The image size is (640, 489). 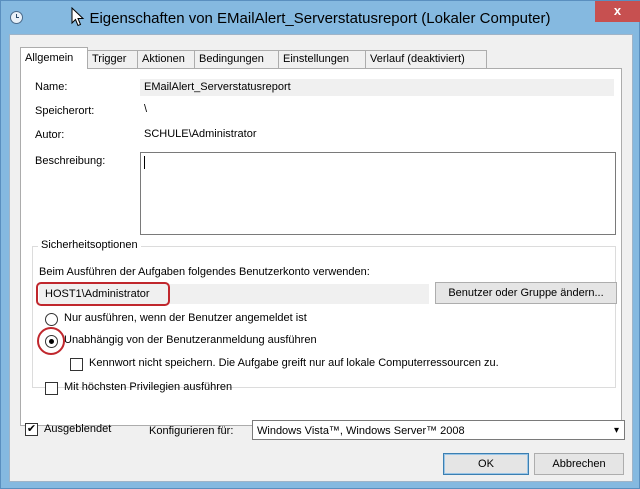 I want to click on description-textarea, so click(x=378, y=193).